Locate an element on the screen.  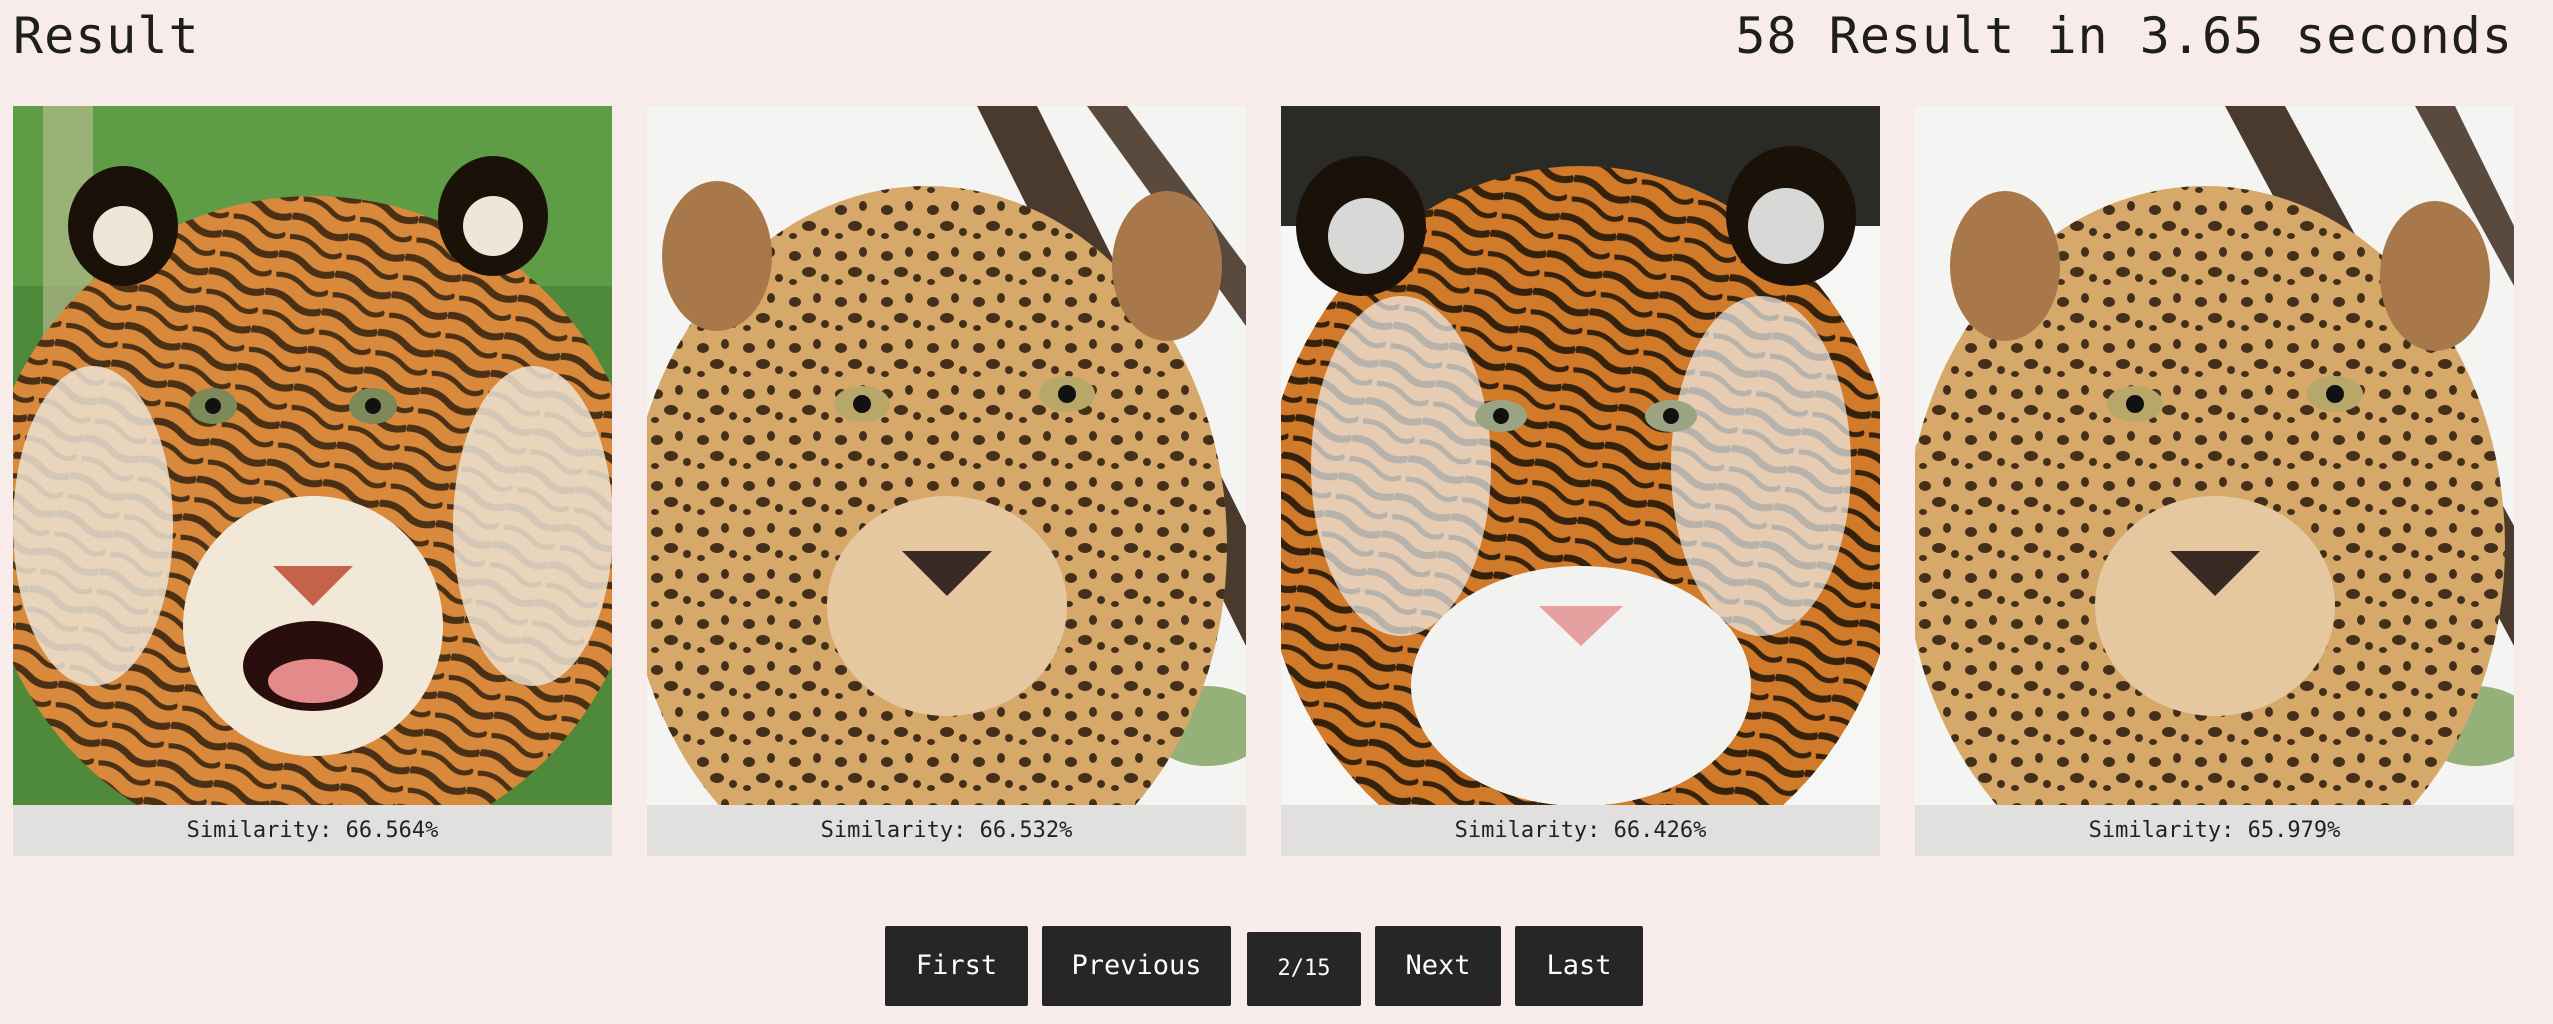
first-page-button: First is located at coordinates (956, 966).